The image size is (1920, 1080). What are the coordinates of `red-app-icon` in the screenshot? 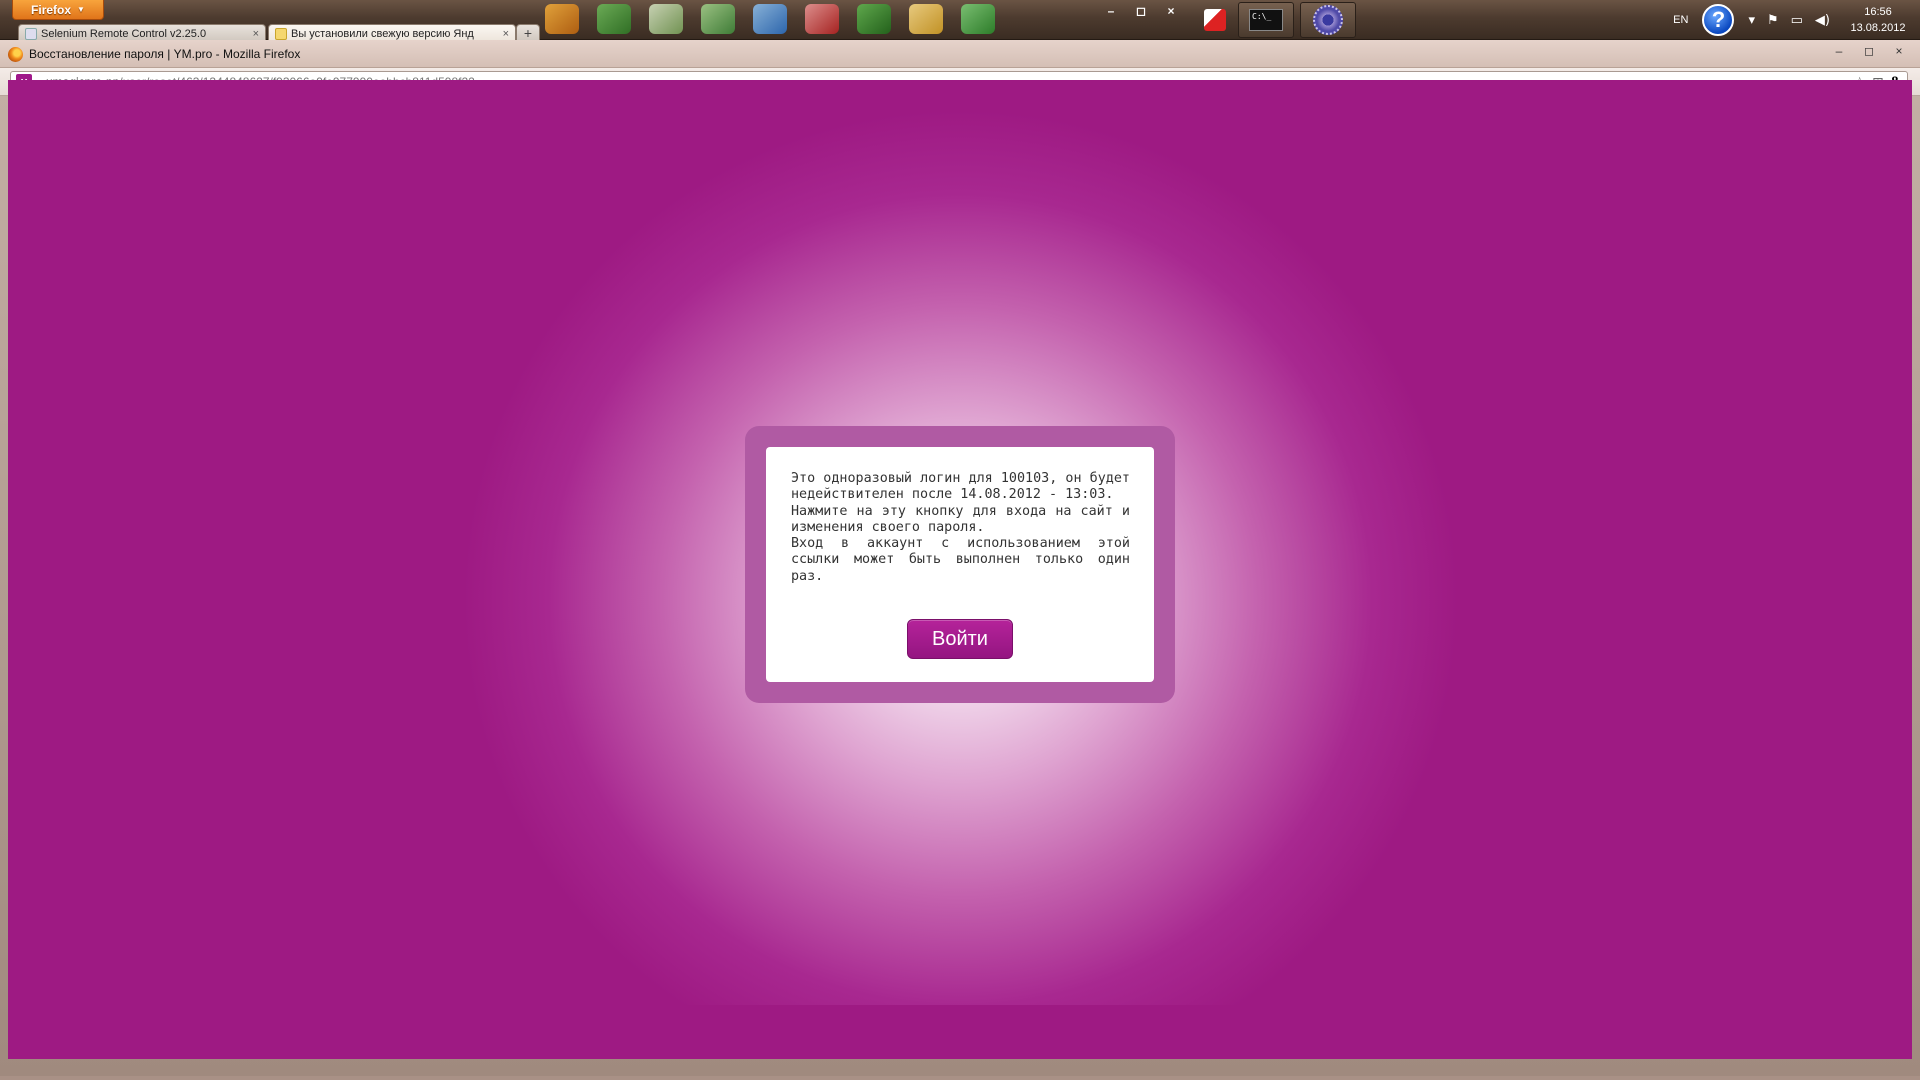 It's located at (822, 19).